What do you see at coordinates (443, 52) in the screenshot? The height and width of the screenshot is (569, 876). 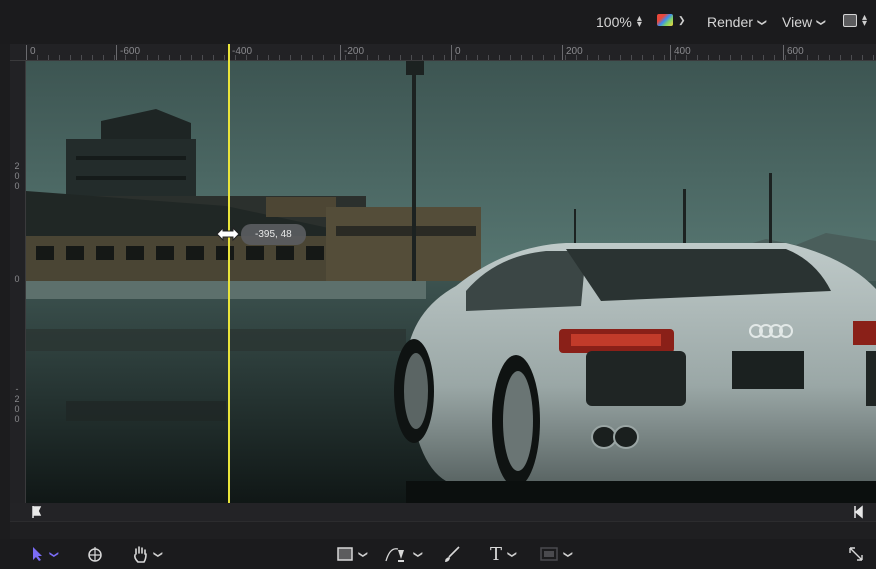 I see `horizontal-ruler: 0 -600 -400 -200 0 200 400 600` at bounding box center [443, 52].